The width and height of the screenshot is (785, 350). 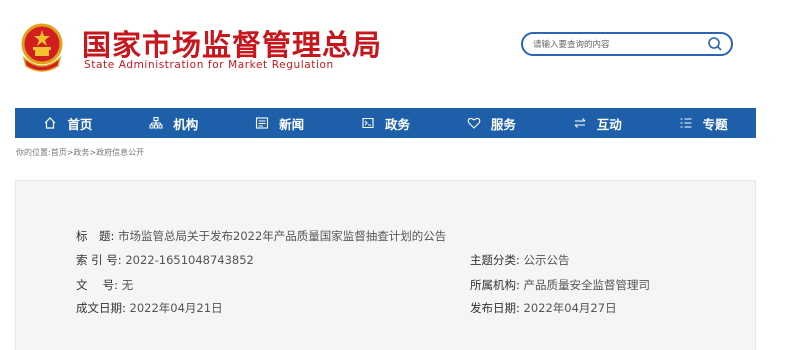 What do you see at coordinates (503, 124) in the screenshot?
I see `nav-label: 服务` at bounding box center [503, 124].